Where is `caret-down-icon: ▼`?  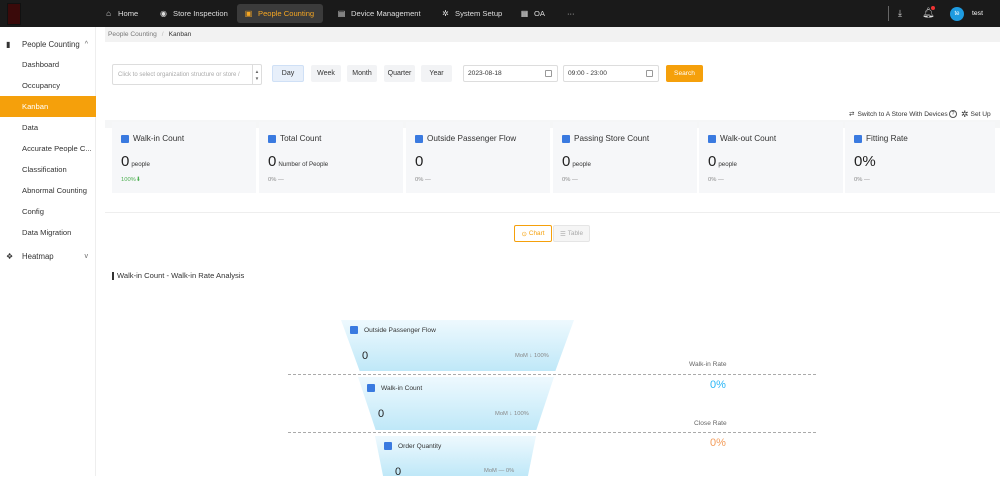 caret-down-icon: ▼ is located at coordinates (257, 78).